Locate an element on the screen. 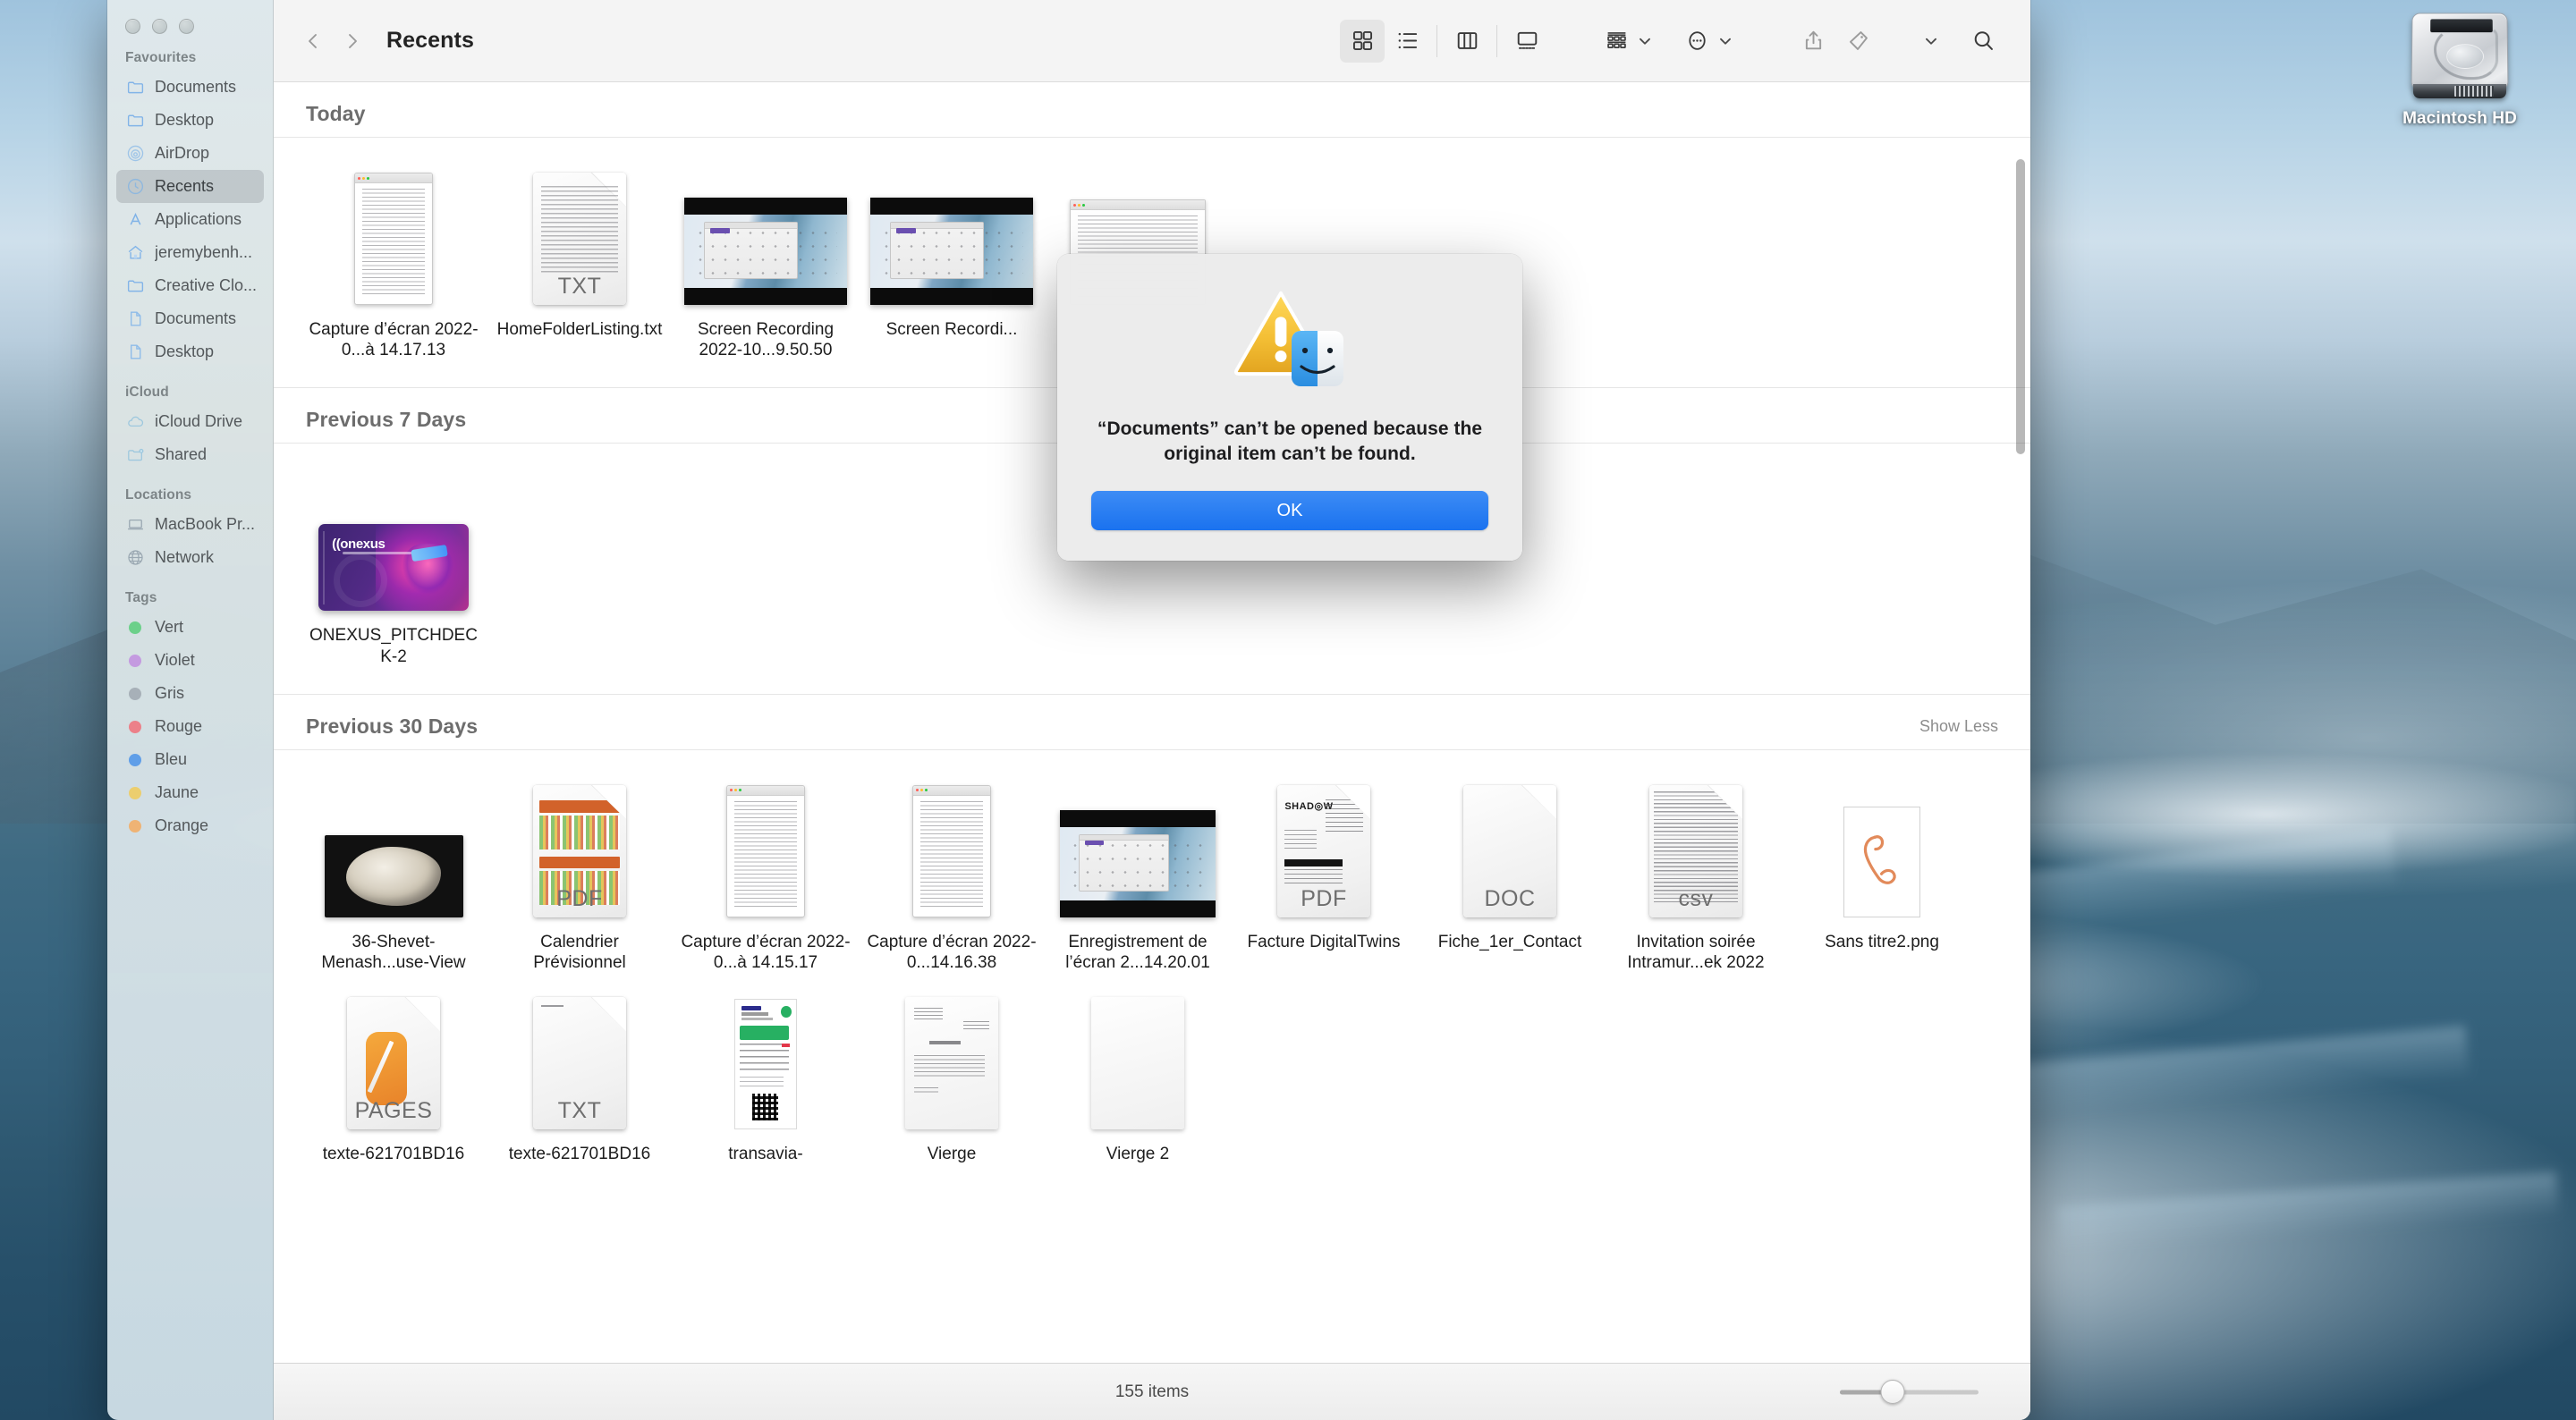 The height and width of the screenshot is (1420, 2576). file-item: Enregistrement de l’écran 2...14.20.01 is located at coordinates (1138, 879).